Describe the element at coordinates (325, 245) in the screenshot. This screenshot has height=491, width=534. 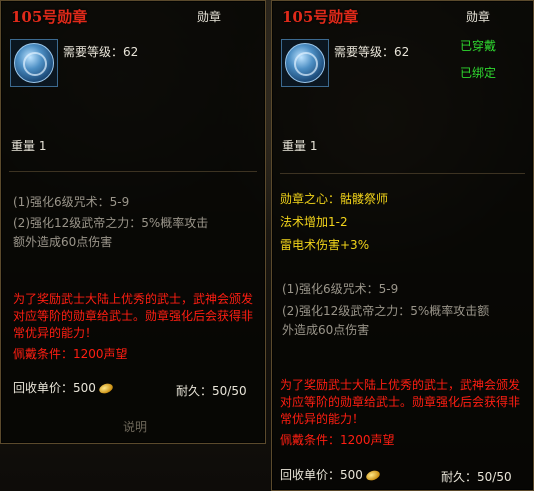
I see `thunder-damage-line: 雷电术伤害+3%` at that location.